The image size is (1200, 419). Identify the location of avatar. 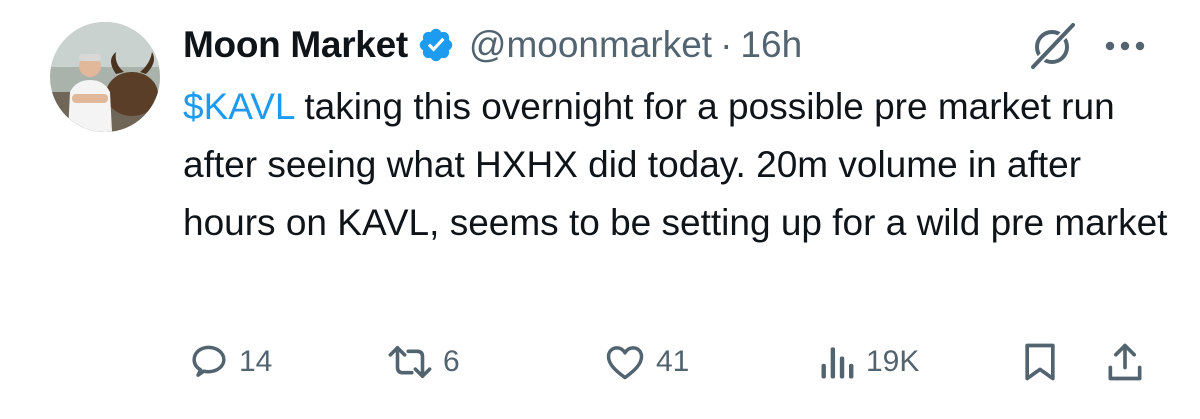
(105, 77).